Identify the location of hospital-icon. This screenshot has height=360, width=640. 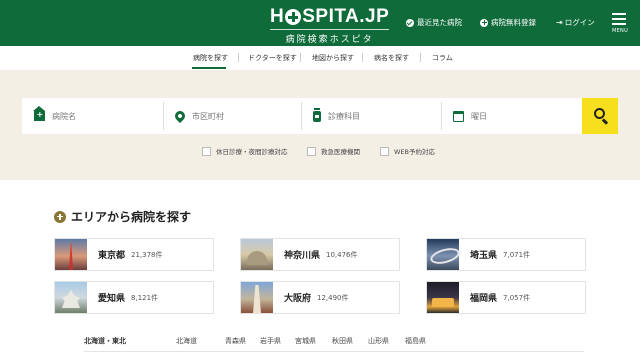
(39, 113).